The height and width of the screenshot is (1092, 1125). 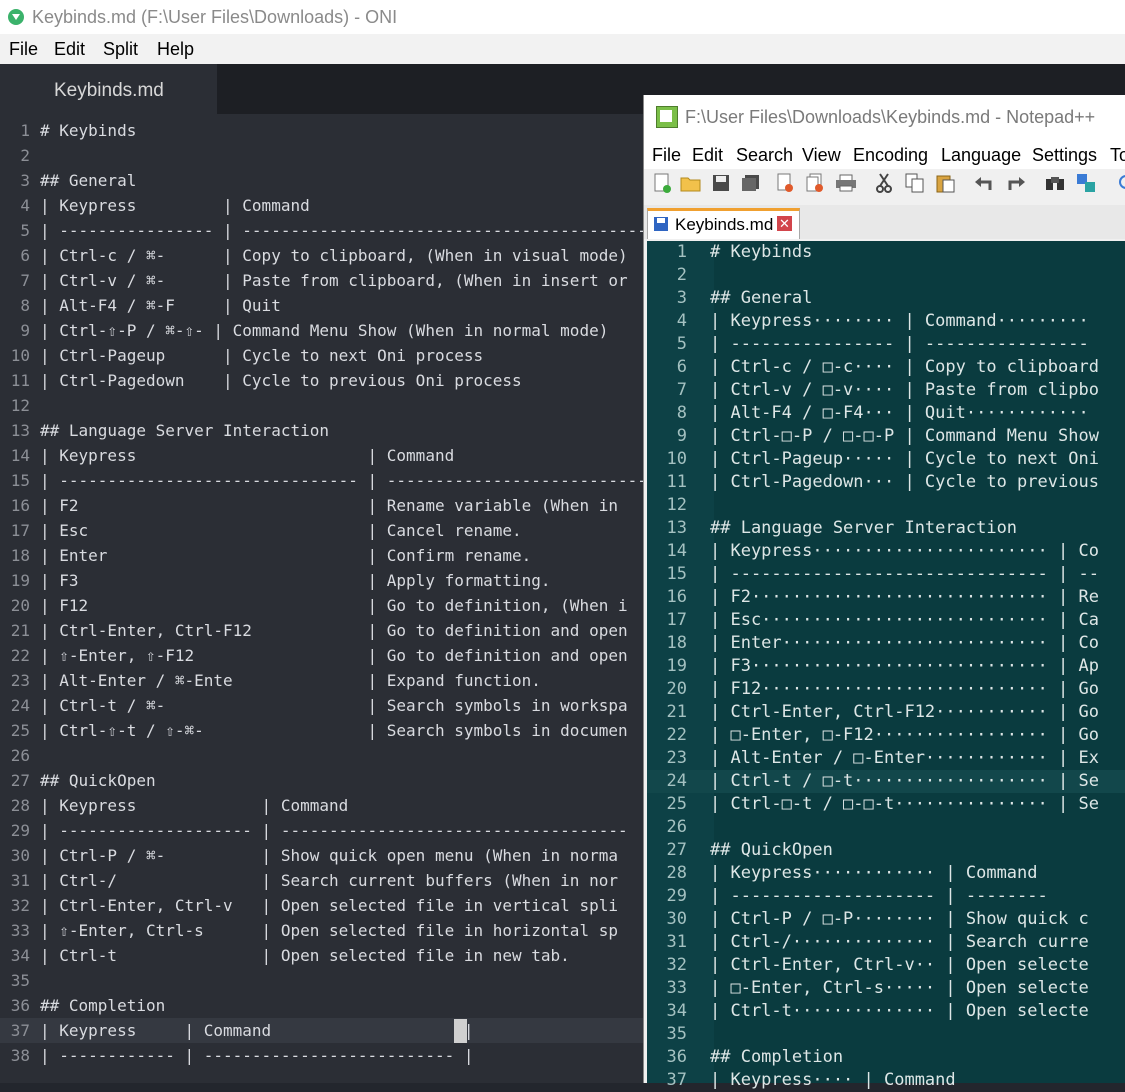 I want to click on line-number: 33, so click(x=676, y=988).